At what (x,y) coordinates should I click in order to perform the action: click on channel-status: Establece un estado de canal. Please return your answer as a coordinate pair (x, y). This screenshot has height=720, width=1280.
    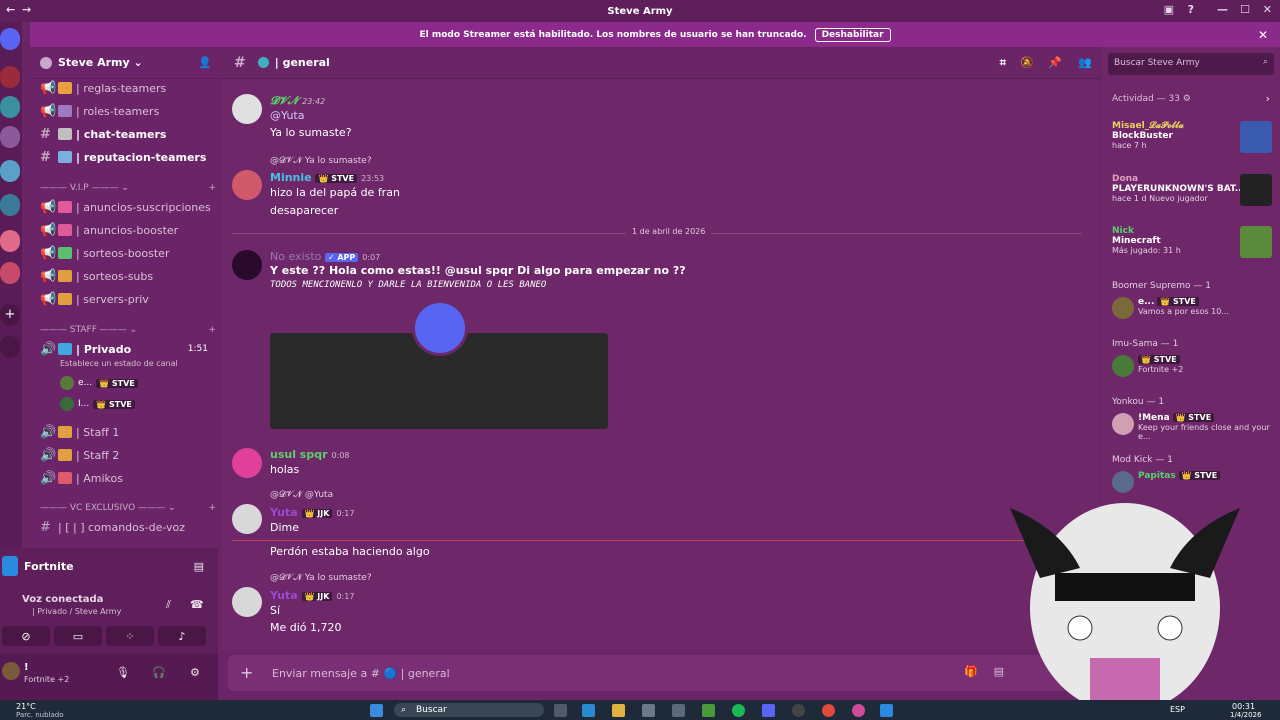
    Looking at the image, I should click on (119, 363).